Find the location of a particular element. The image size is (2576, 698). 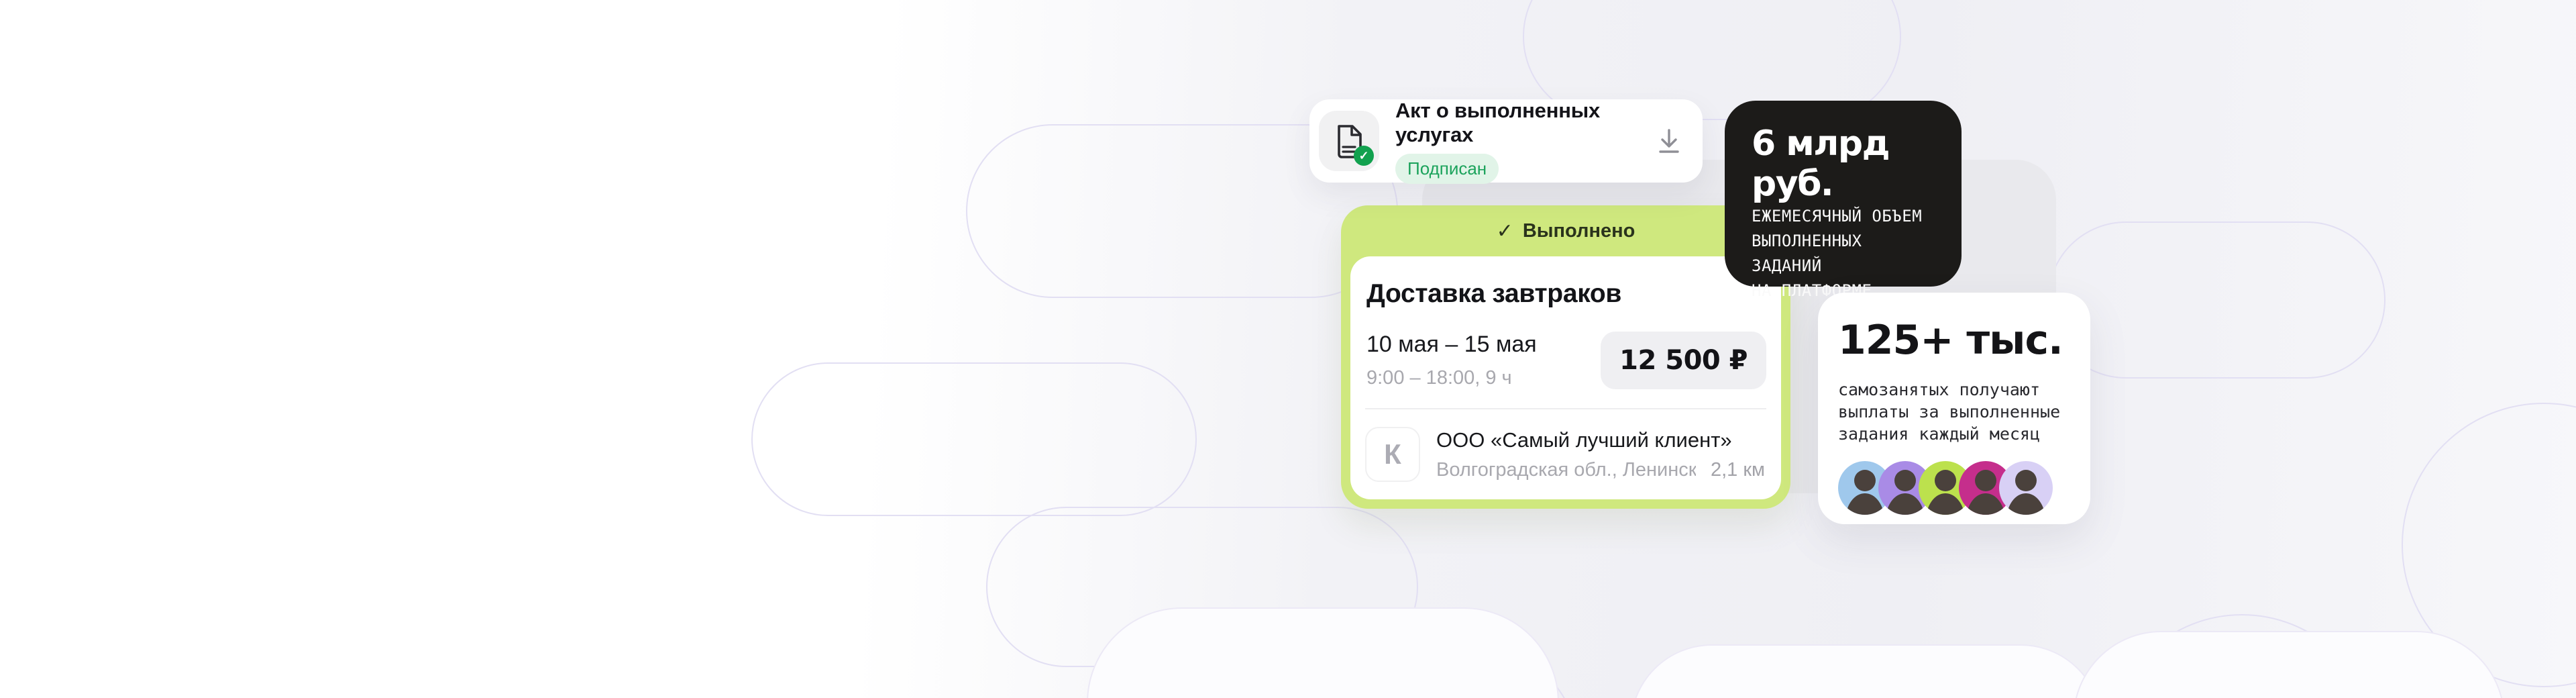

download-button is located at coordinates (1669, 140).